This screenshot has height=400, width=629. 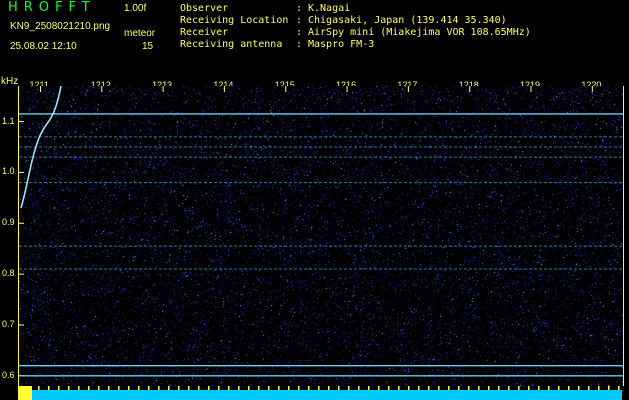 I want to click on observer-key: Observer, so click(x=204, y=8).